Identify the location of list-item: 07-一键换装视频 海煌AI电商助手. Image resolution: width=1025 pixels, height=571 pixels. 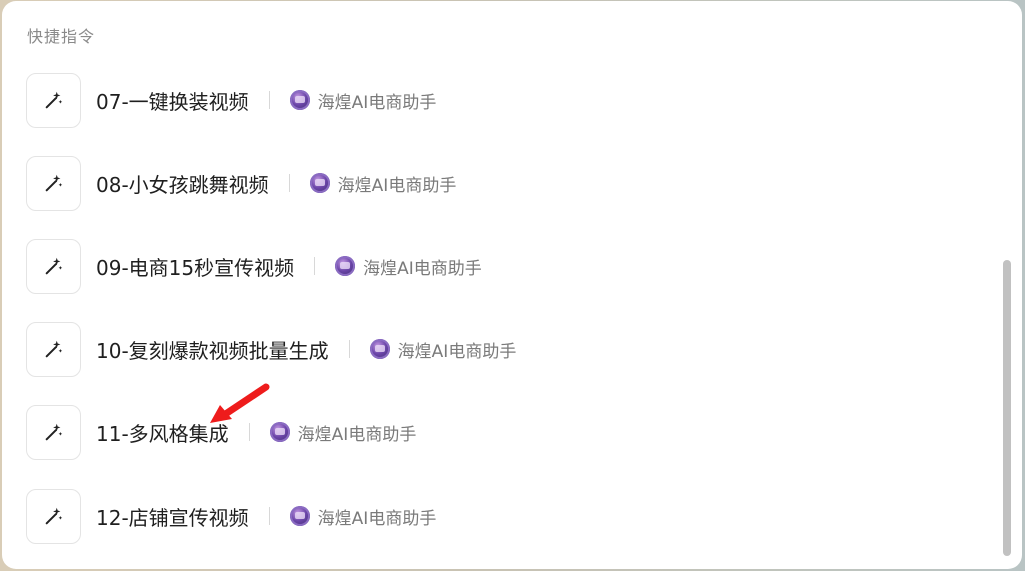
(231, 100).